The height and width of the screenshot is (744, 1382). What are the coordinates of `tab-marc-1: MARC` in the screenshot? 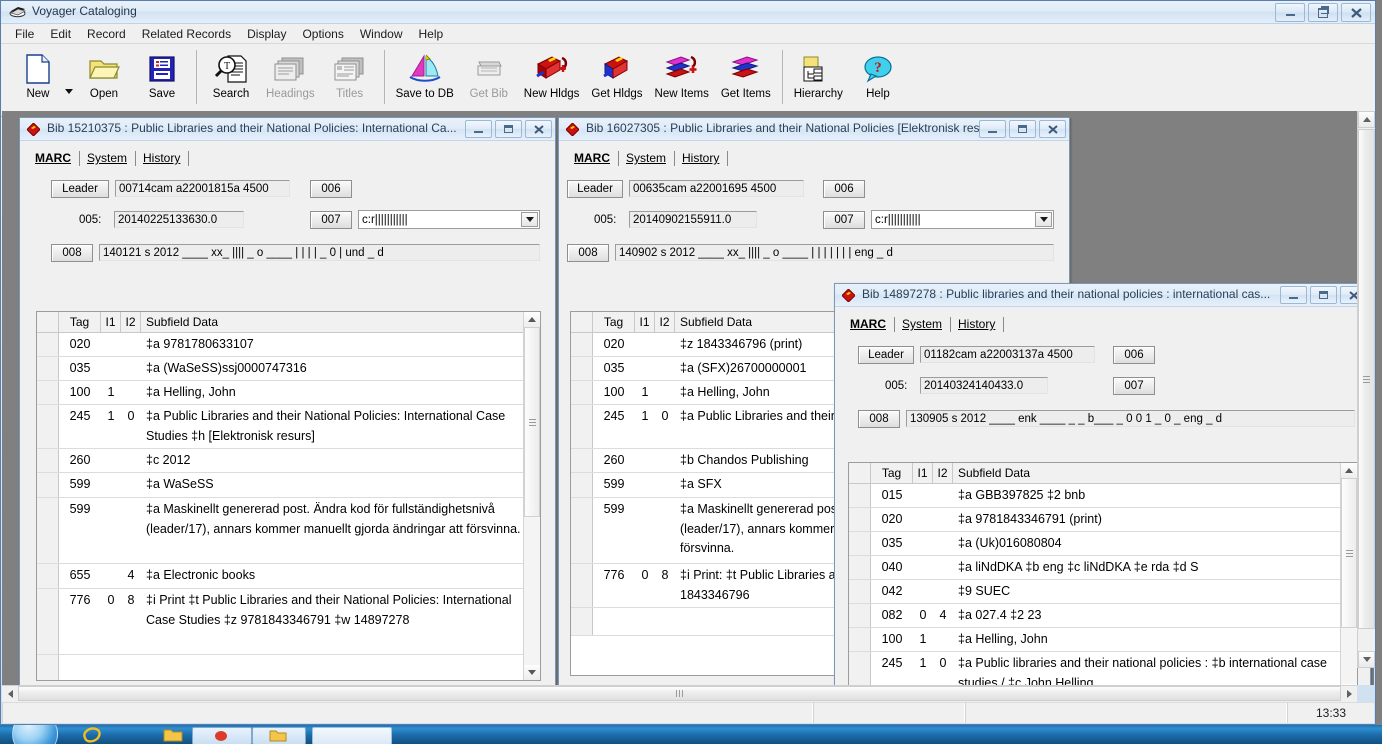 It's located at (54, 158).